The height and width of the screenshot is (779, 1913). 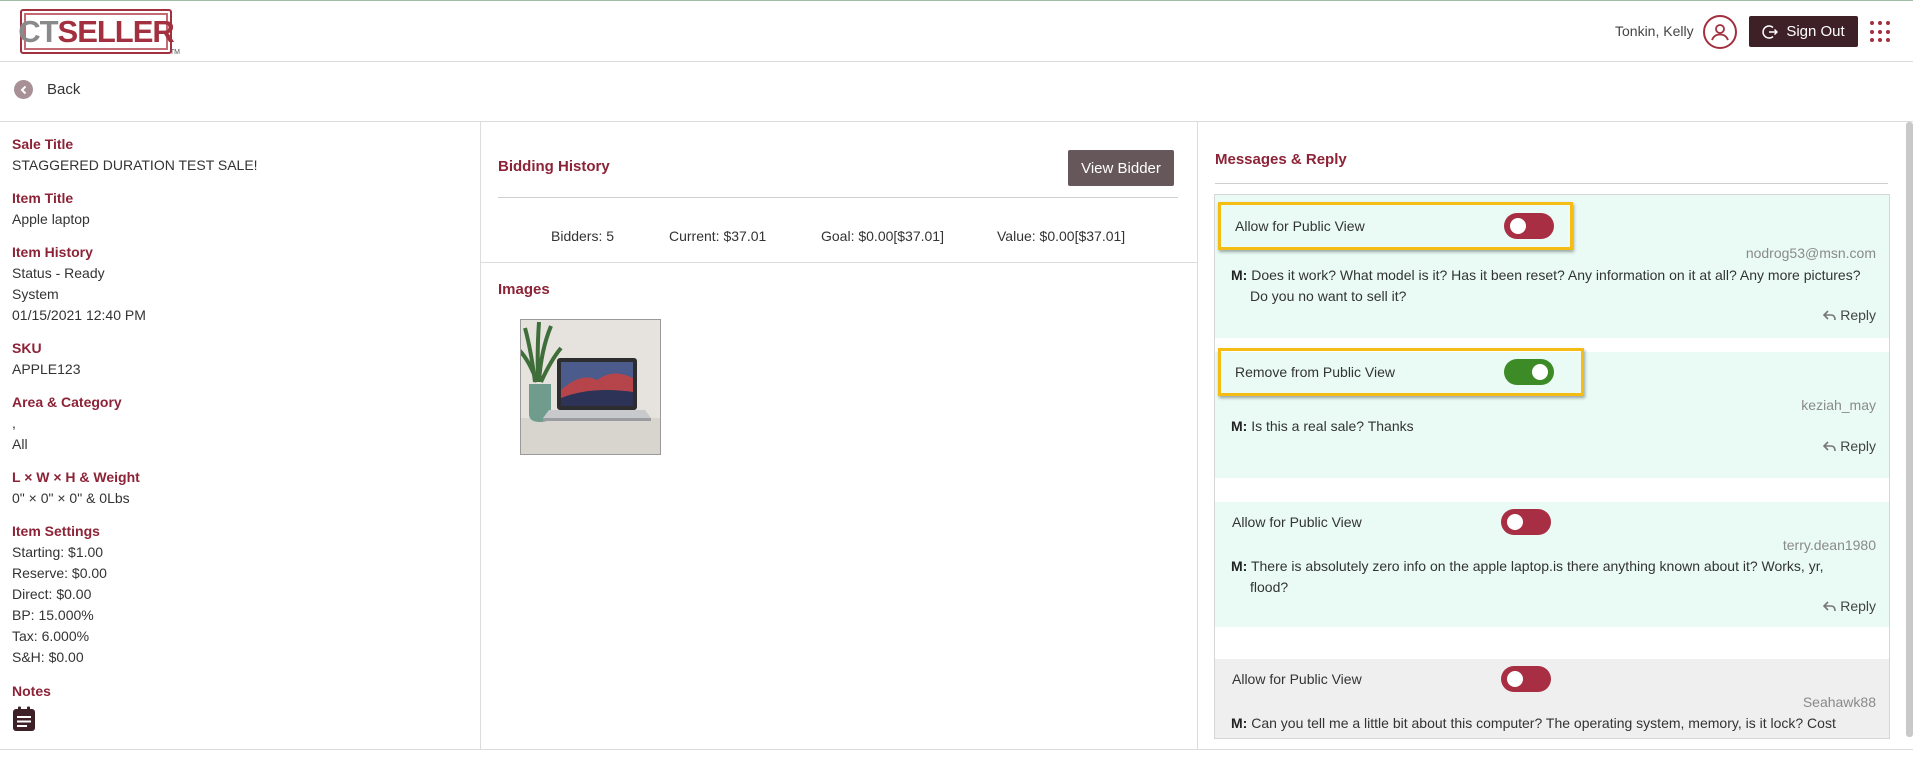 I want to click on images-title: Images, so click(x=524, y=289).